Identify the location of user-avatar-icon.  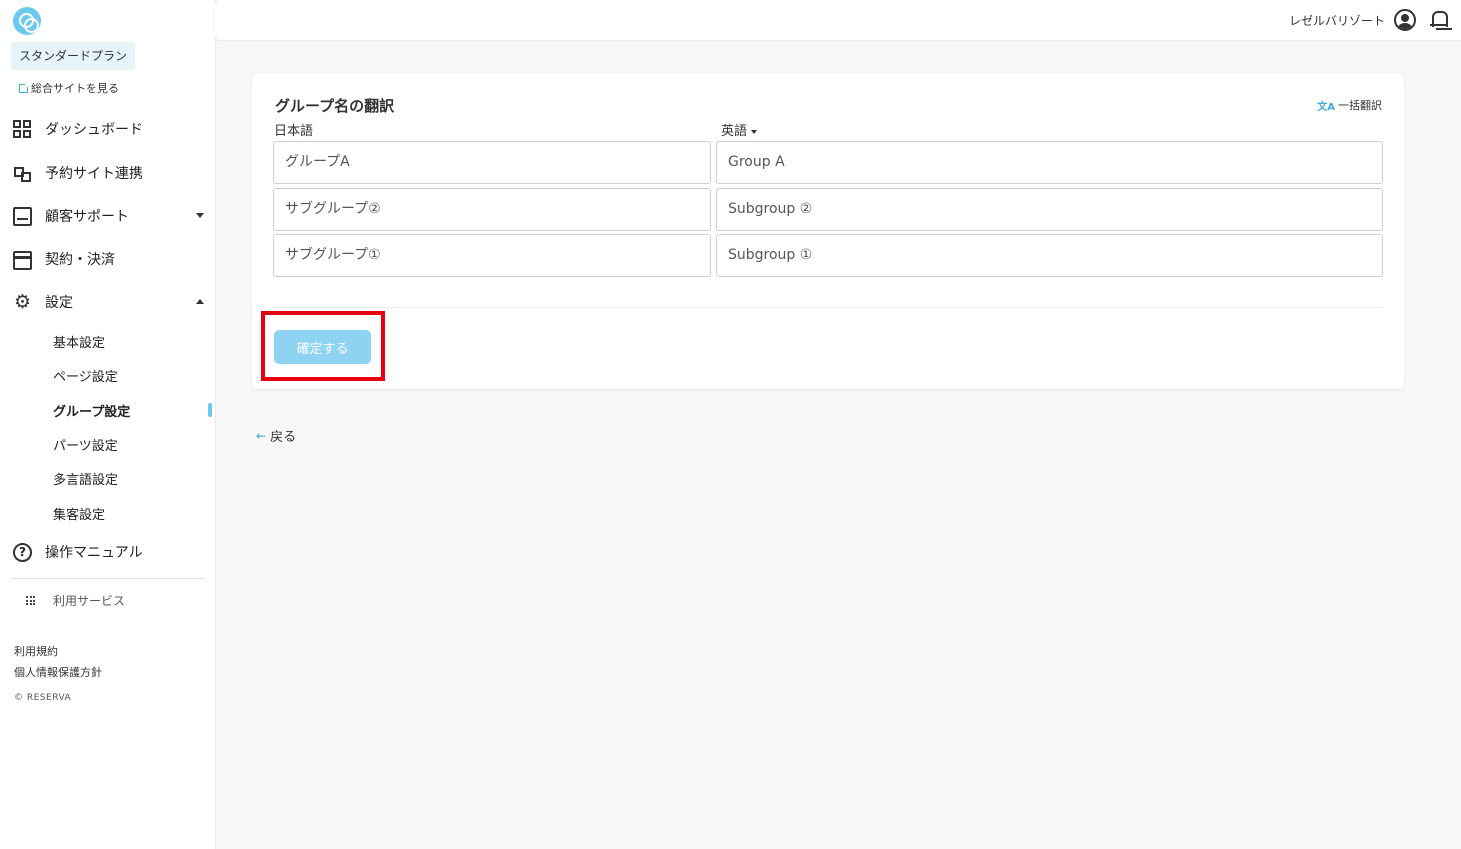
(1405, 20).